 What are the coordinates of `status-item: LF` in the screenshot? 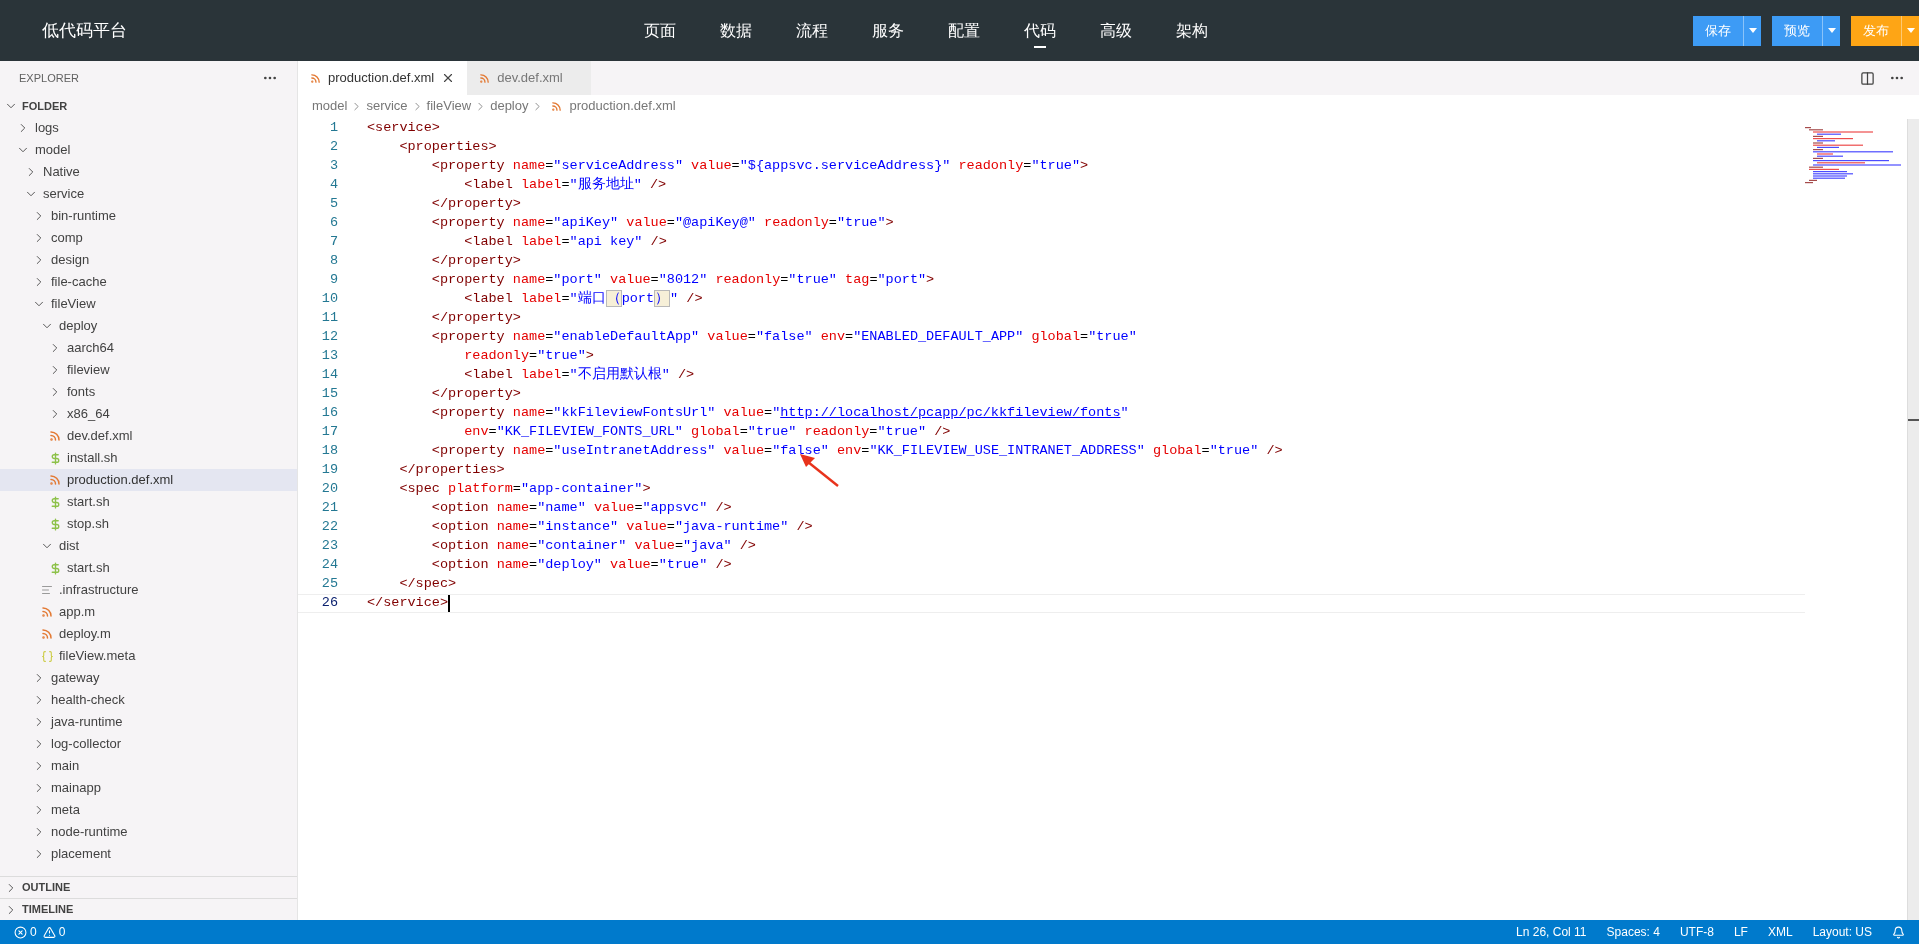 It's located at (1740, 932).